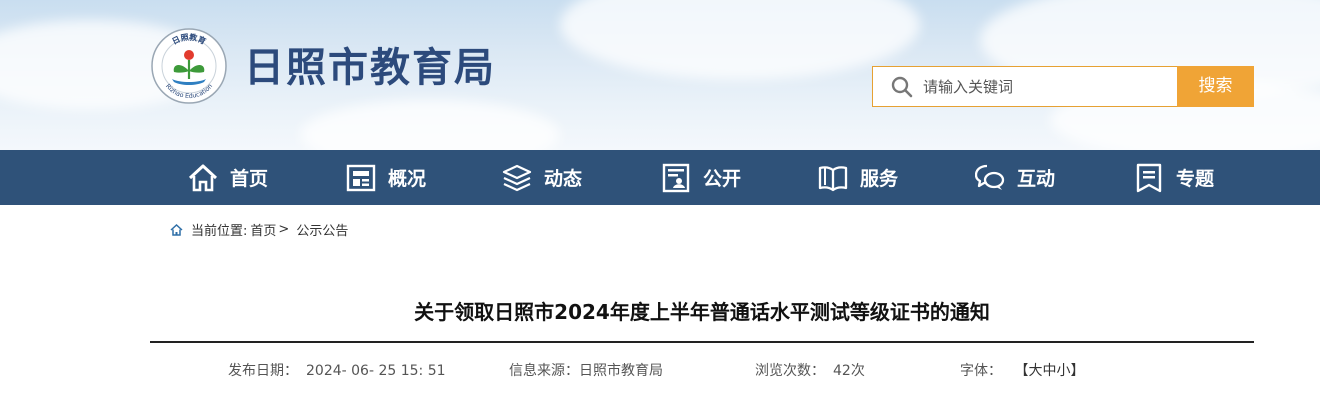 The image size is (1320, 411). I want to click on font-bracket-open: 【, so click(1021, 371).